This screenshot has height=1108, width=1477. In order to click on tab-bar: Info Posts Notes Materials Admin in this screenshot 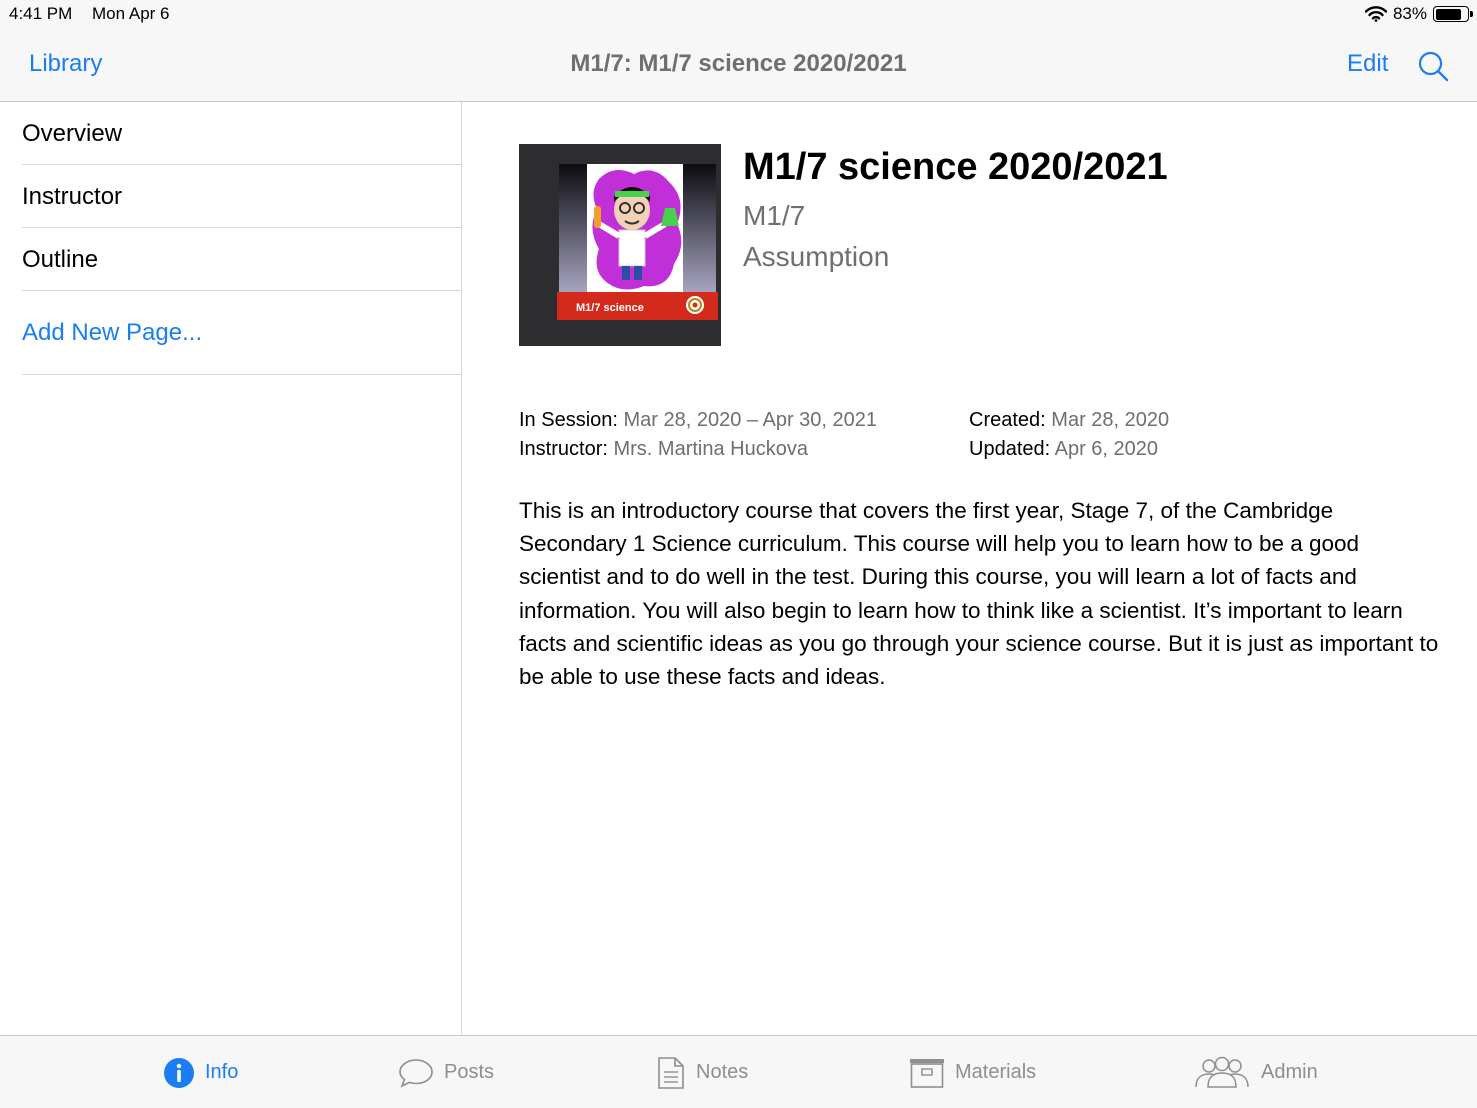, I will do `click(738, 1071)`.